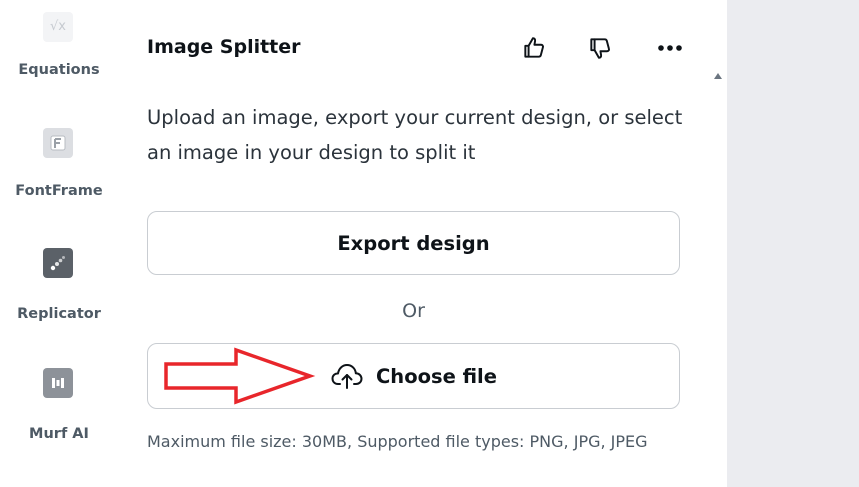 This screenshot has width=859, height=487. I want to click on cloud-upload-icon, so click(347, 376).